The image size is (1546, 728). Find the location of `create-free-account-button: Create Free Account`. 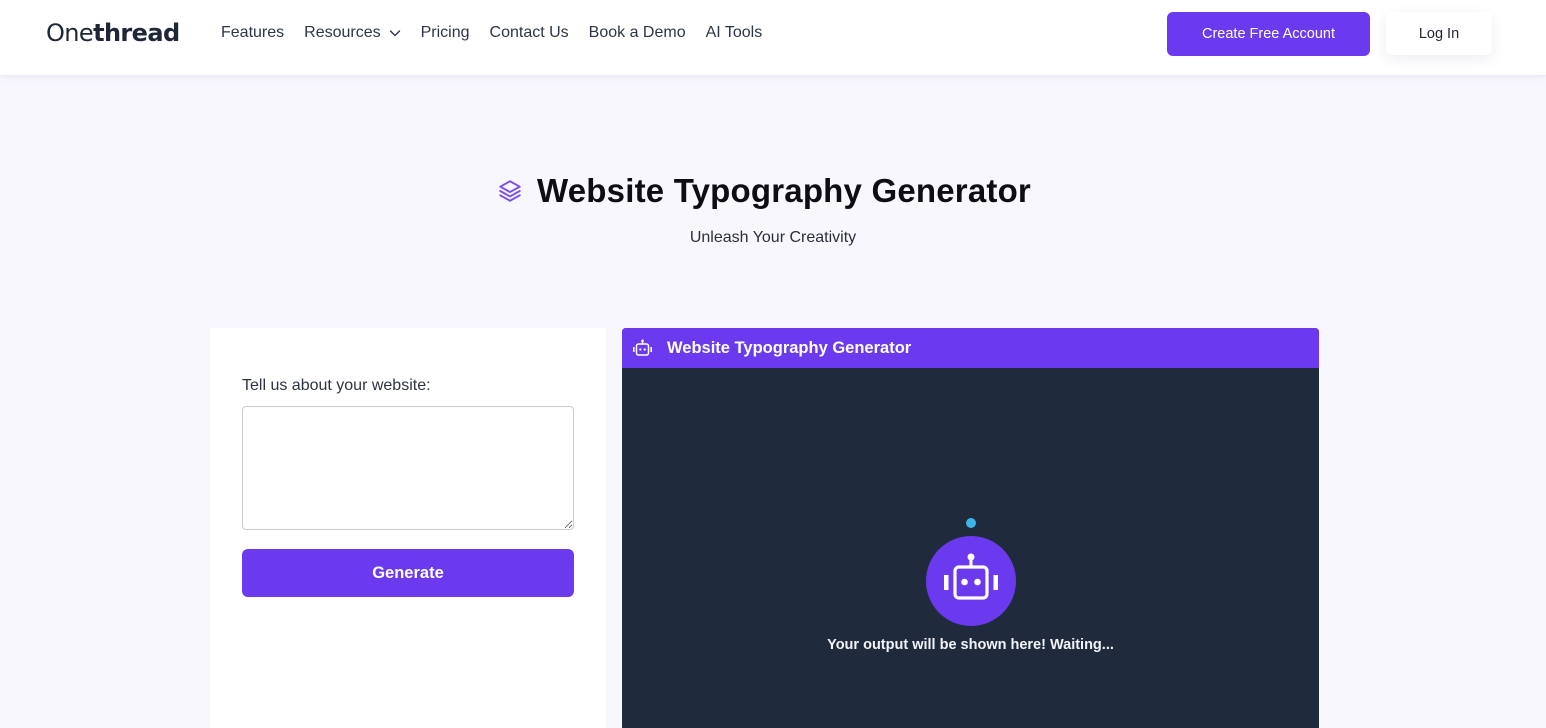

create-free-account-button: Create Free Account is located at coordinates (1268, 34).